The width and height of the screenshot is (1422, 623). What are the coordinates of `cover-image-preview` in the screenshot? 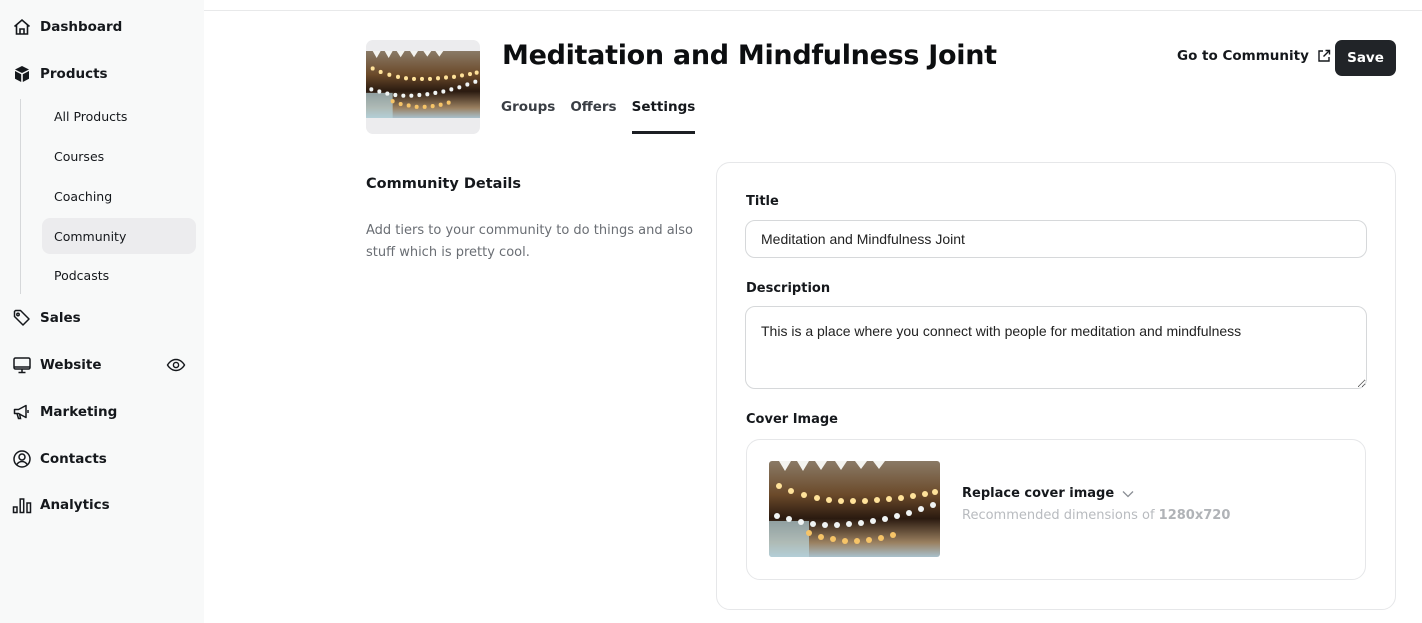 It's located at (854, 509).